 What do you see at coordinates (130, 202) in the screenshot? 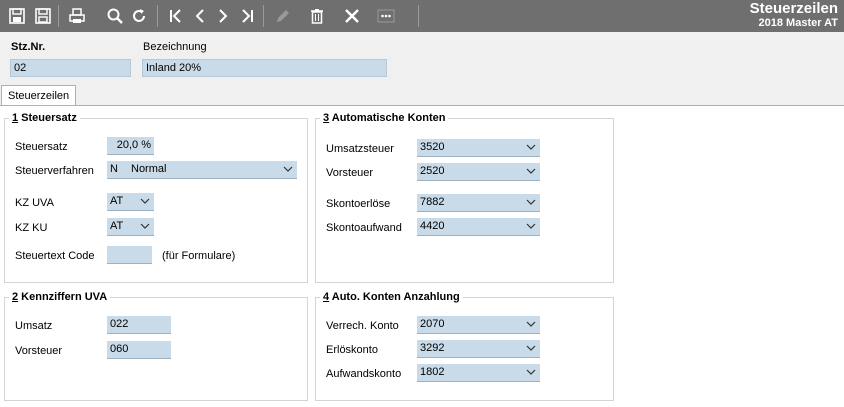
I see `kz-uva-select: AT` at bounding box center [130, 202].